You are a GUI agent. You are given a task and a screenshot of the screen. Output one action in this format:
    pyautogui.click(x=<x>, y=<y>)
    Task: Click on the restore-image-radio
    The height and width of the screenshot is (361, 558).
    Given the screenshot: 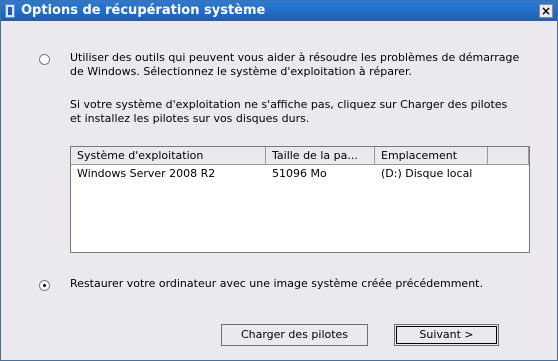 What is the action you would take?
    pyautogui.click(x=44, y=285)
    